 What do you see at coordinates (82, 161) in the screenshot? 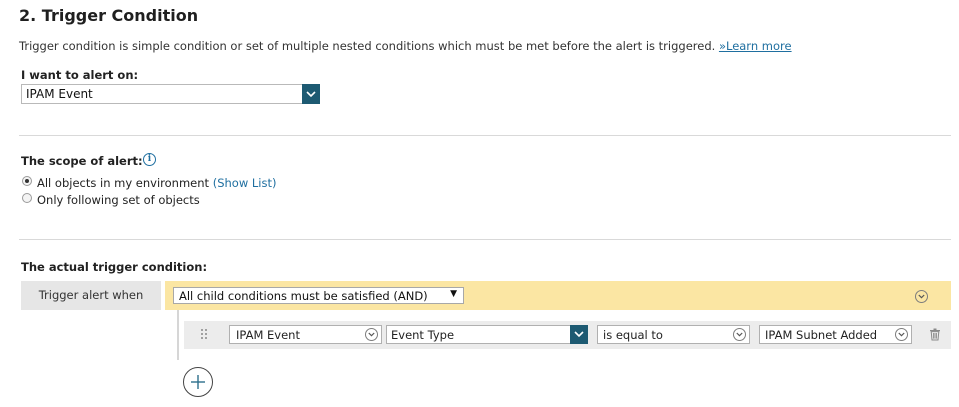
I see `scope-label: The scope of alert:` at bounding box center [82, 161].